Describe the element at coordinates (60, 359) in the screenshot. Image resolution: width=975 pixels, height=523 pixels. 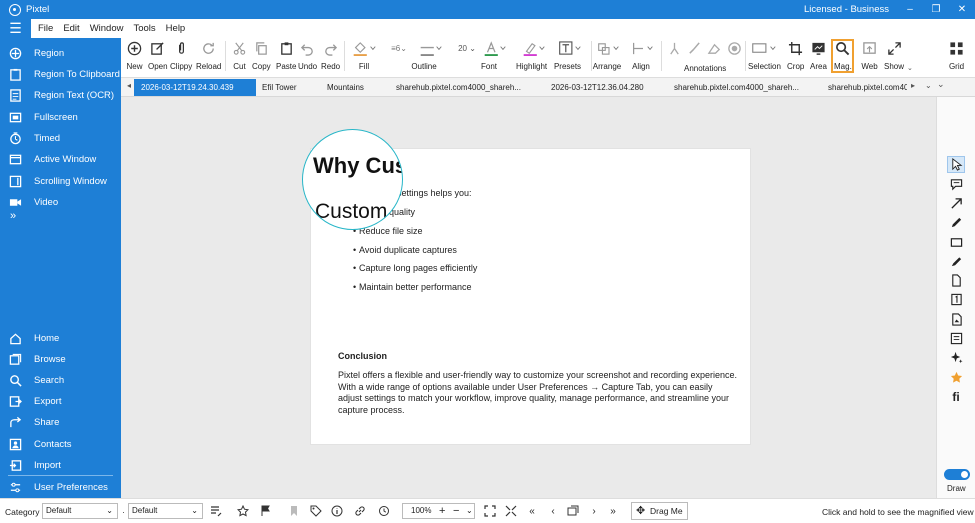
I see `sidebar-item-browse: Browse` at that location.